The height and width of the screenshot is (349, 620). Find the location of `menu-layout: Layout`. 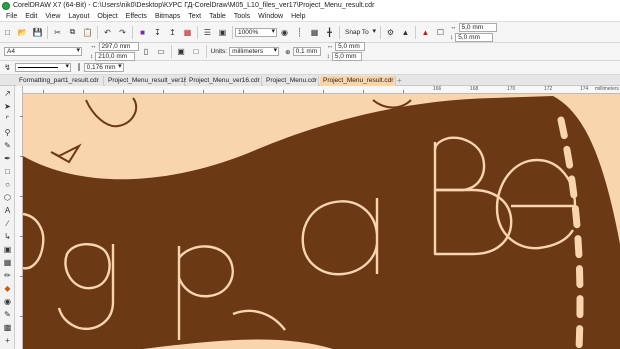

menu-layout: Layout is located at coordinates (78, 16).